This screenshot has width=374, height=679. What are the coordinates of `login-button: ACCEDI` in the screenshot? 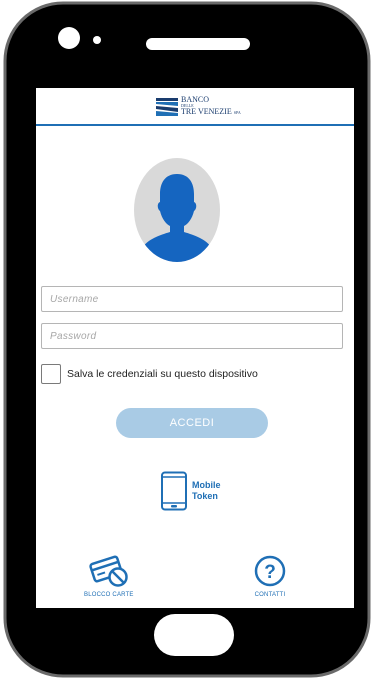 It's located at (192, 423).